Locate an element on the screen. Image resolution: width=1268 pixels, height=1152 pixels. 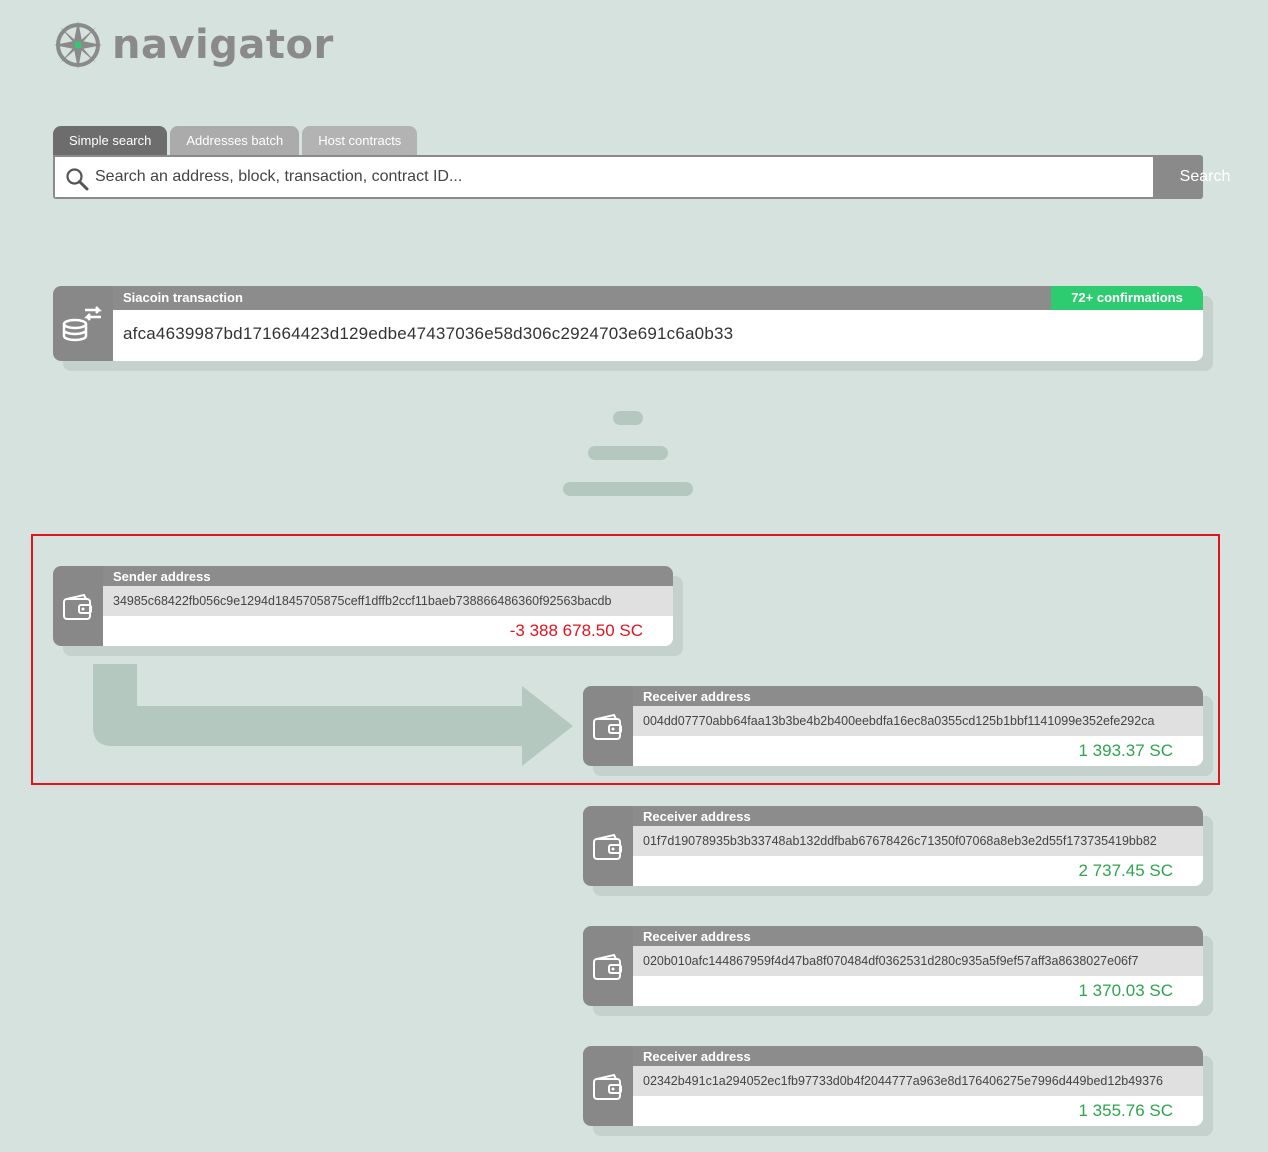
separator-bar-medium is located at coordinates (628, 453).